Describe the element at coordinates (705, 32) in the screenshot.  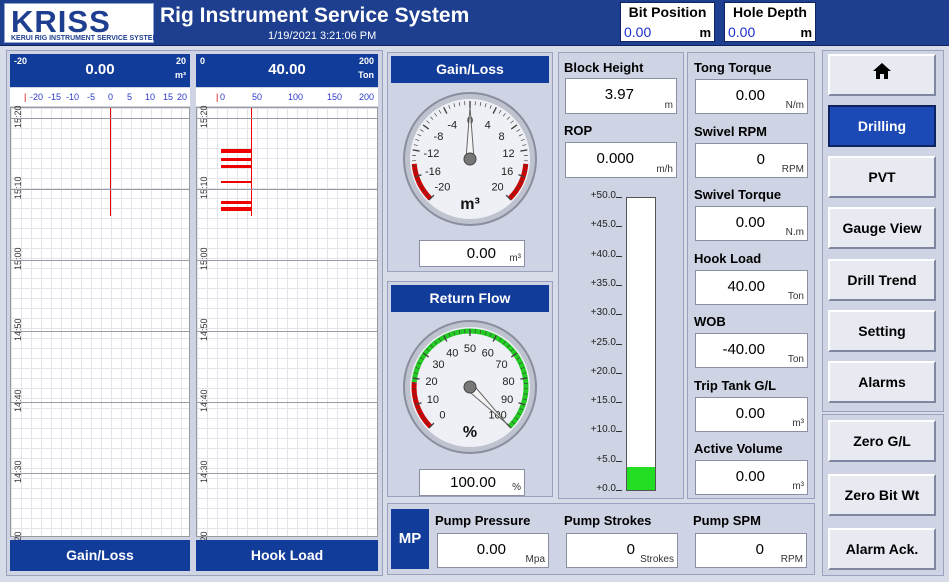
I see `bit-position-unit: m` at that location.